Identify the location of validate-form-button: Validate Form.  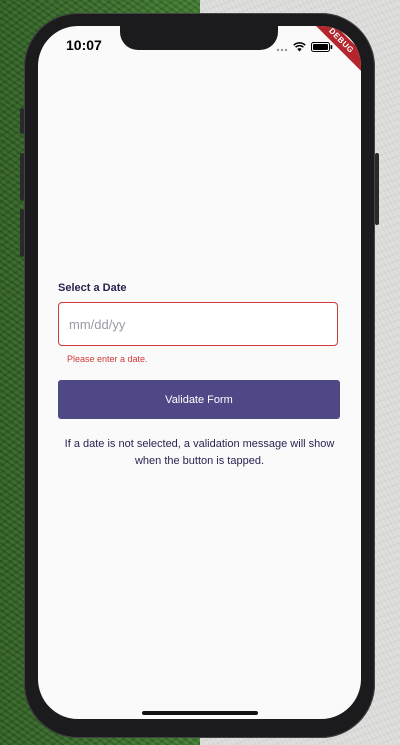
(199, 399).